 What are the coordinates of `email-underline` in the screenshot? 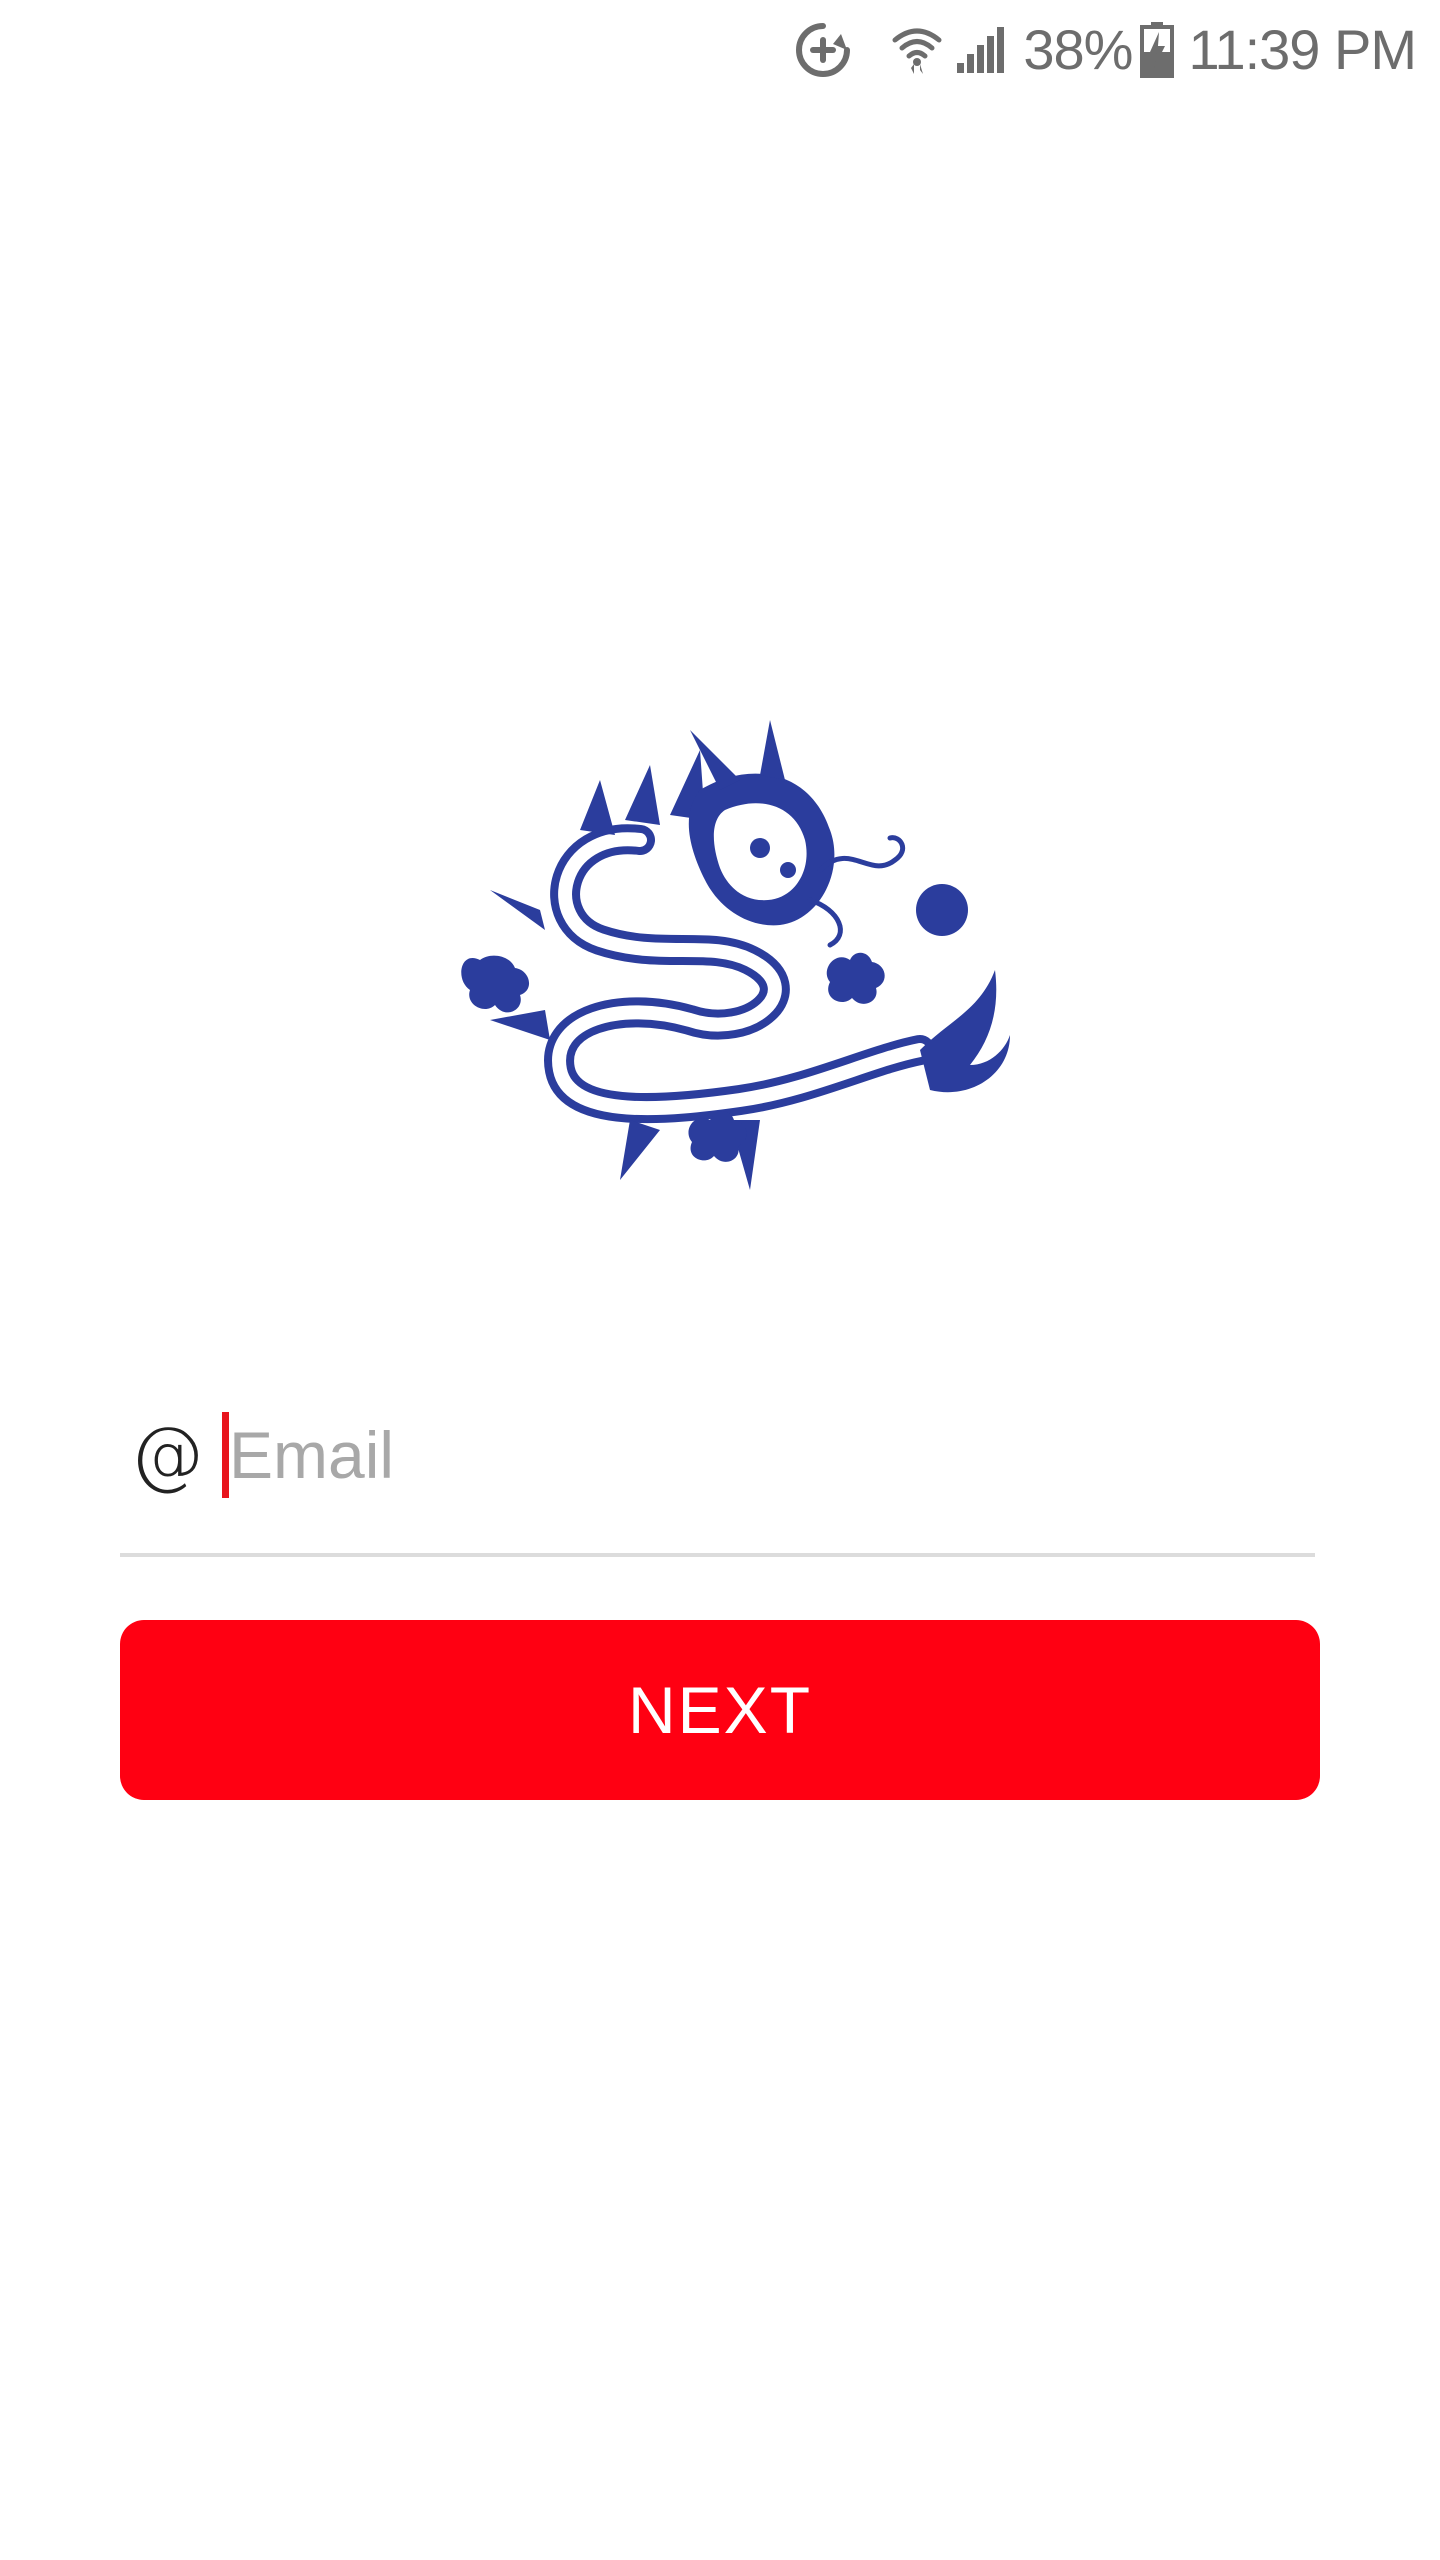 It's located at (717, 1555).